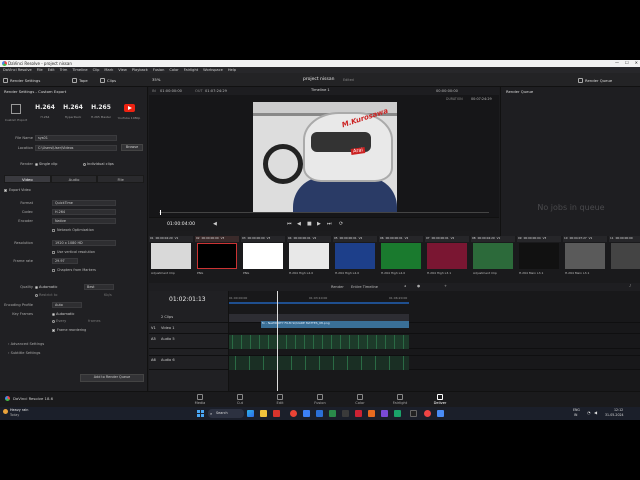 This screenshot has height=480, width=640. What do you see at coordinates (17, 190) in the screenshot?
I see `export-video-checkbox: Export Video` at bounding box center [17, 190].